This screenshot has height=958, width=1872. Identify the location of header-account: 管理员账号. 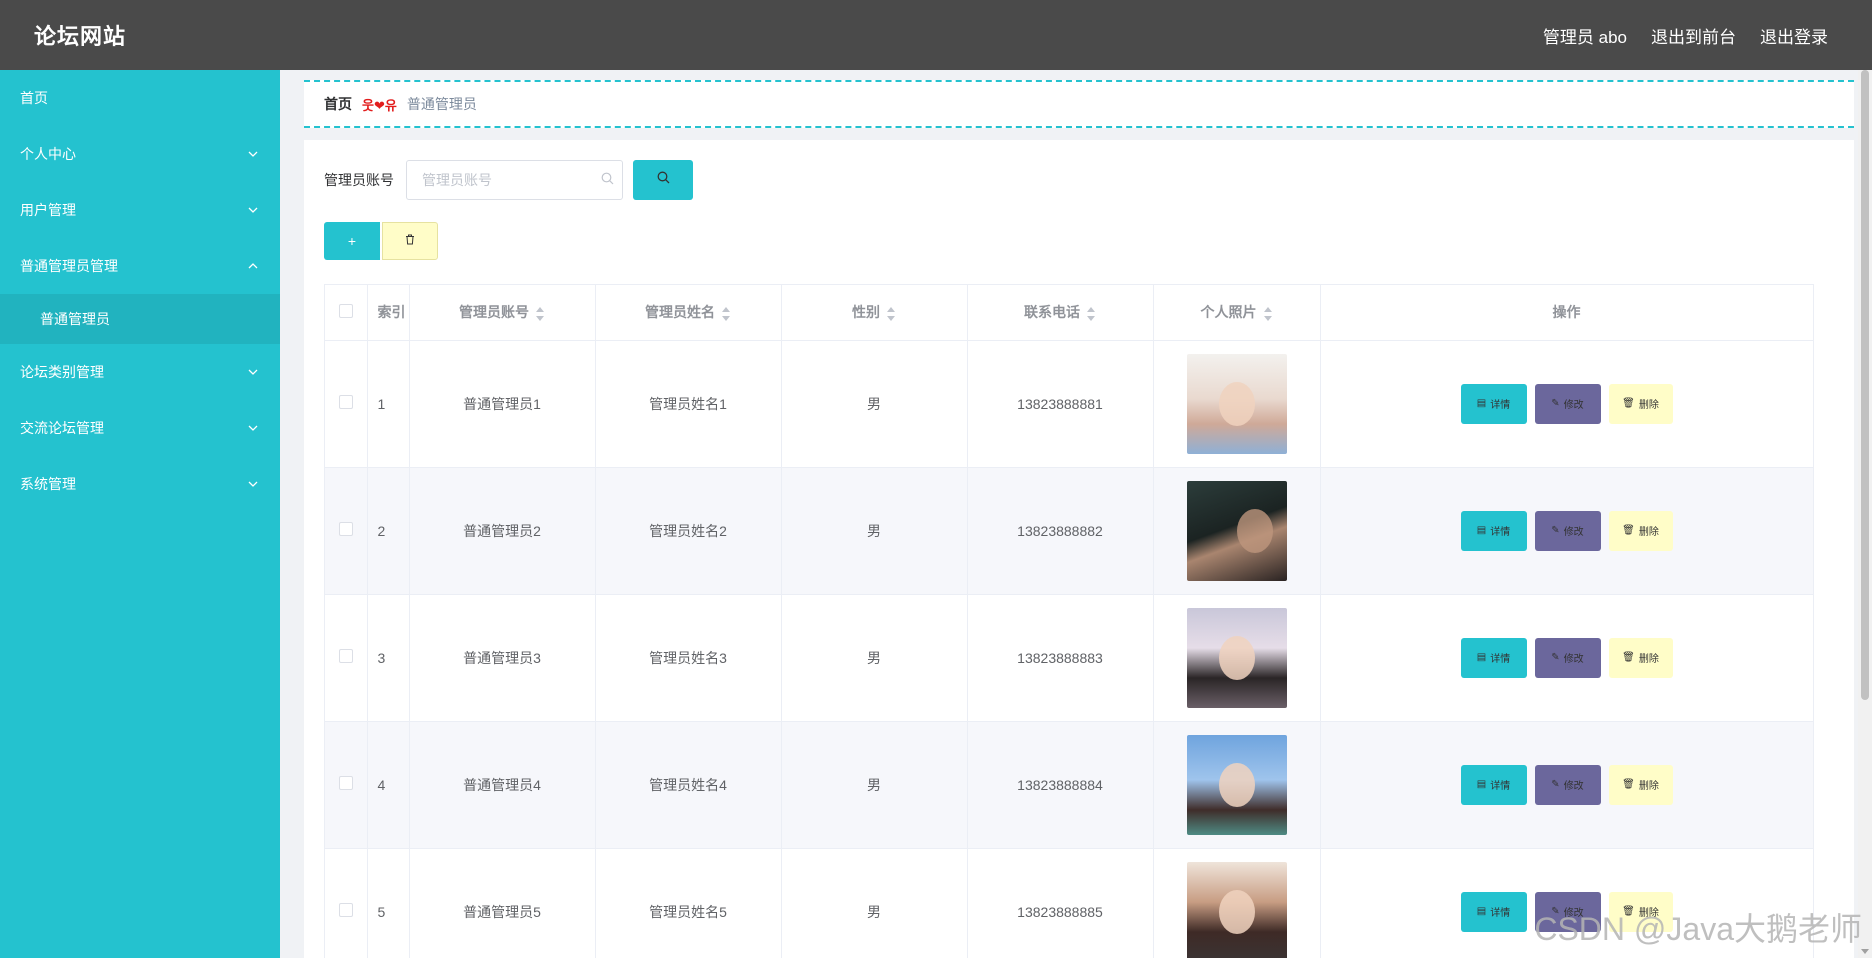
(502, 313).